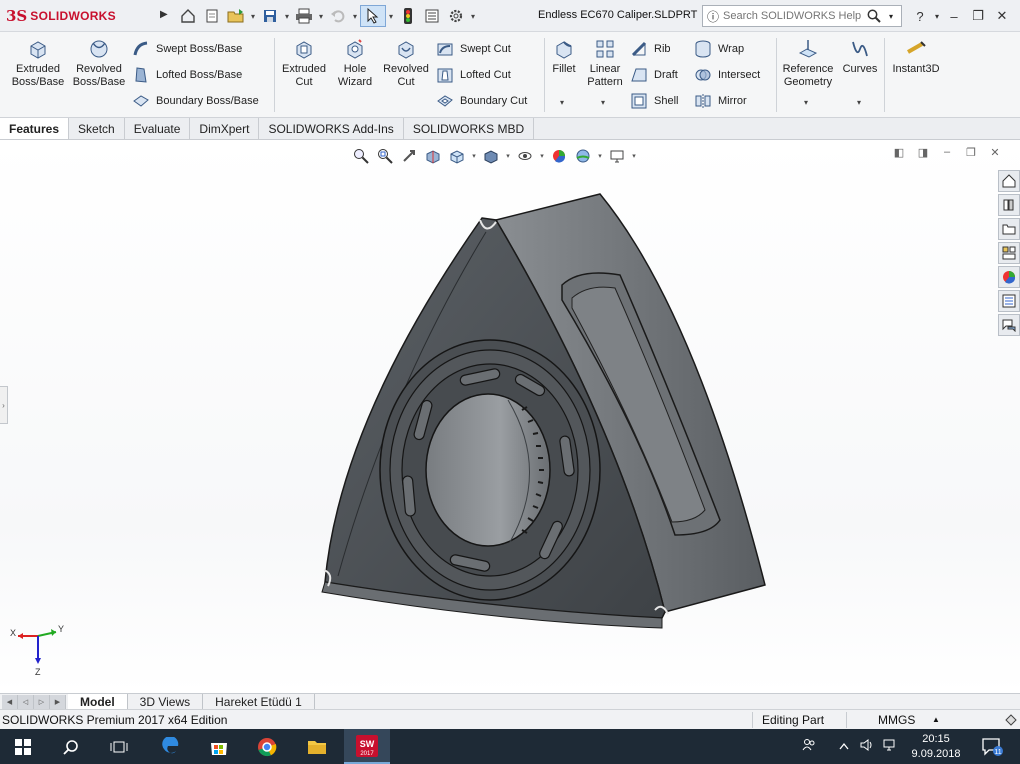  I want to click on print-dropdown-icon: ▾, so click(321, 16).